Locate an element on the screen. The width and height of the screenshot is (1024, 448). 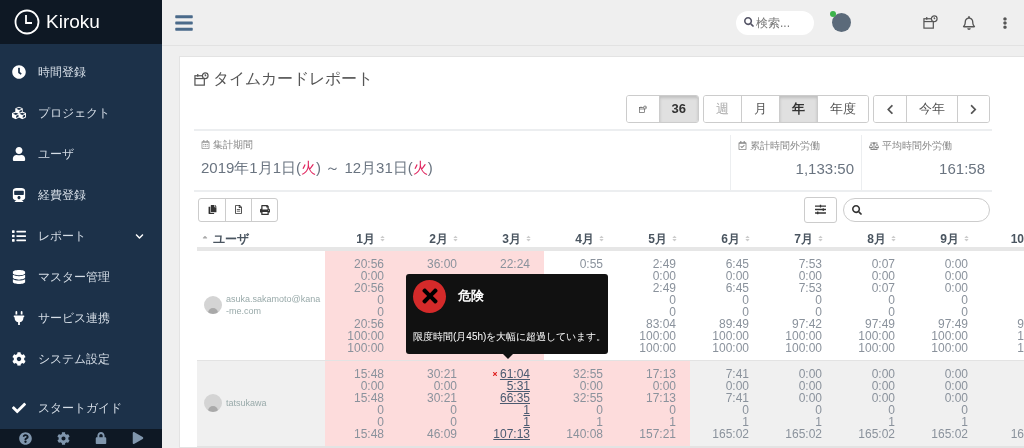
value-link: 66:35 is located at coordinates (514, 397).